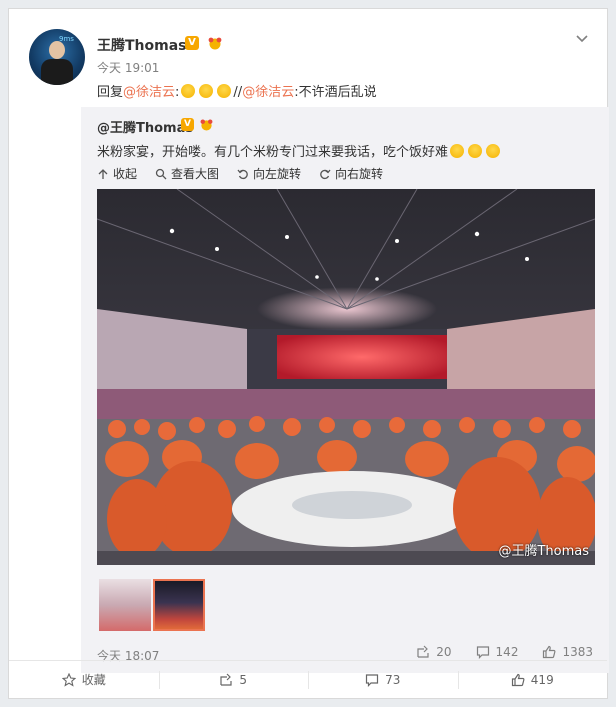 Image resolution: width=616 pixels, height=707 pixels. What do you see at coordinates (577, 652) in the screenshot?
I see `quoted-like-count: 1383` at bounding box center [577, 652].